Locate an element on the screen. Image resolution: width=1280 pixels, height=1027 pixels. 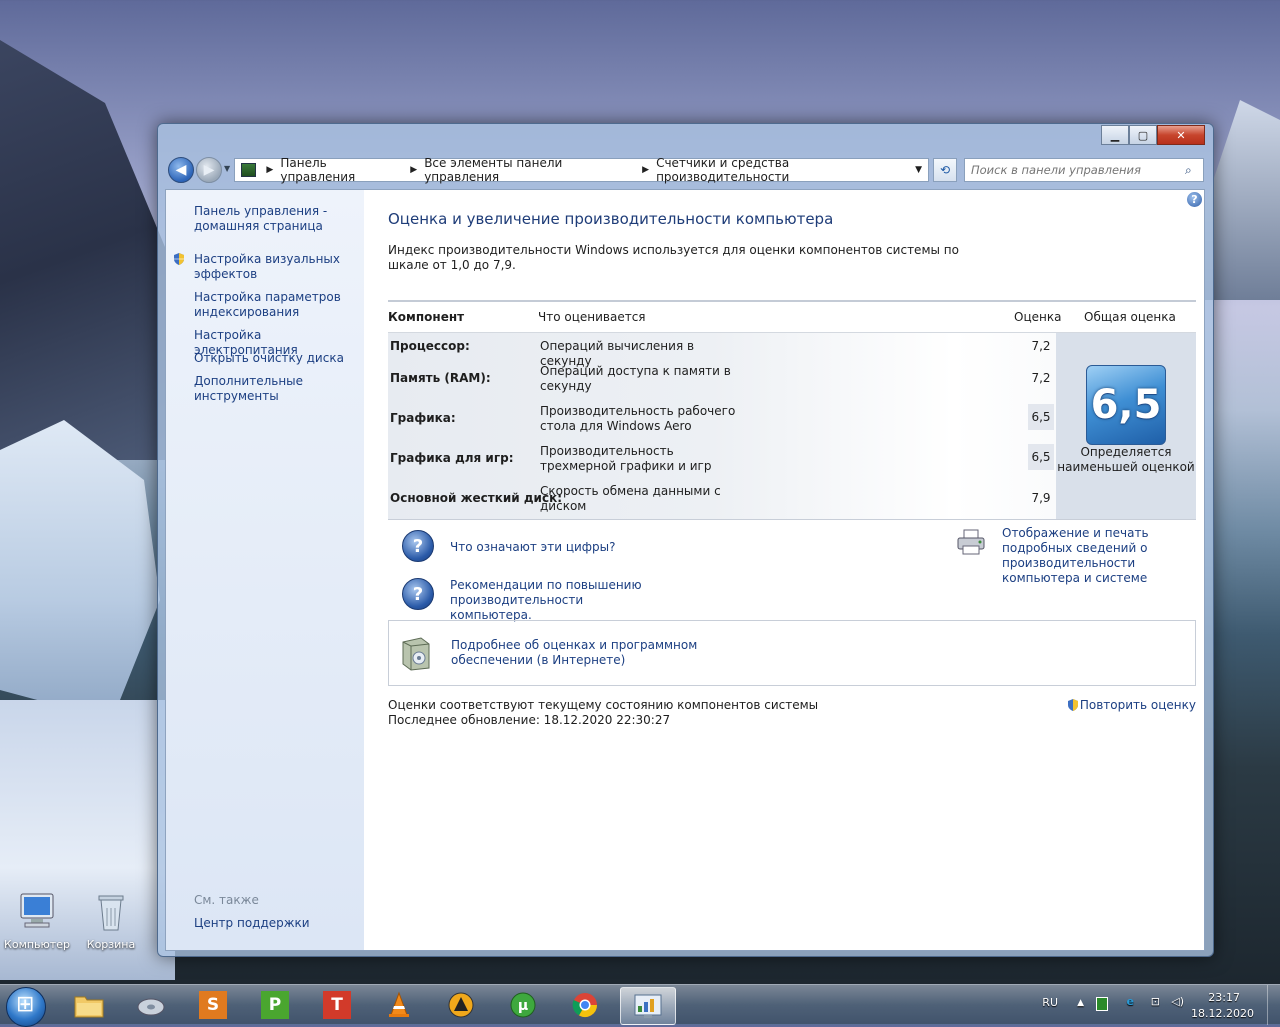
app-p-icon: P is located at coordinates (275, 1005).